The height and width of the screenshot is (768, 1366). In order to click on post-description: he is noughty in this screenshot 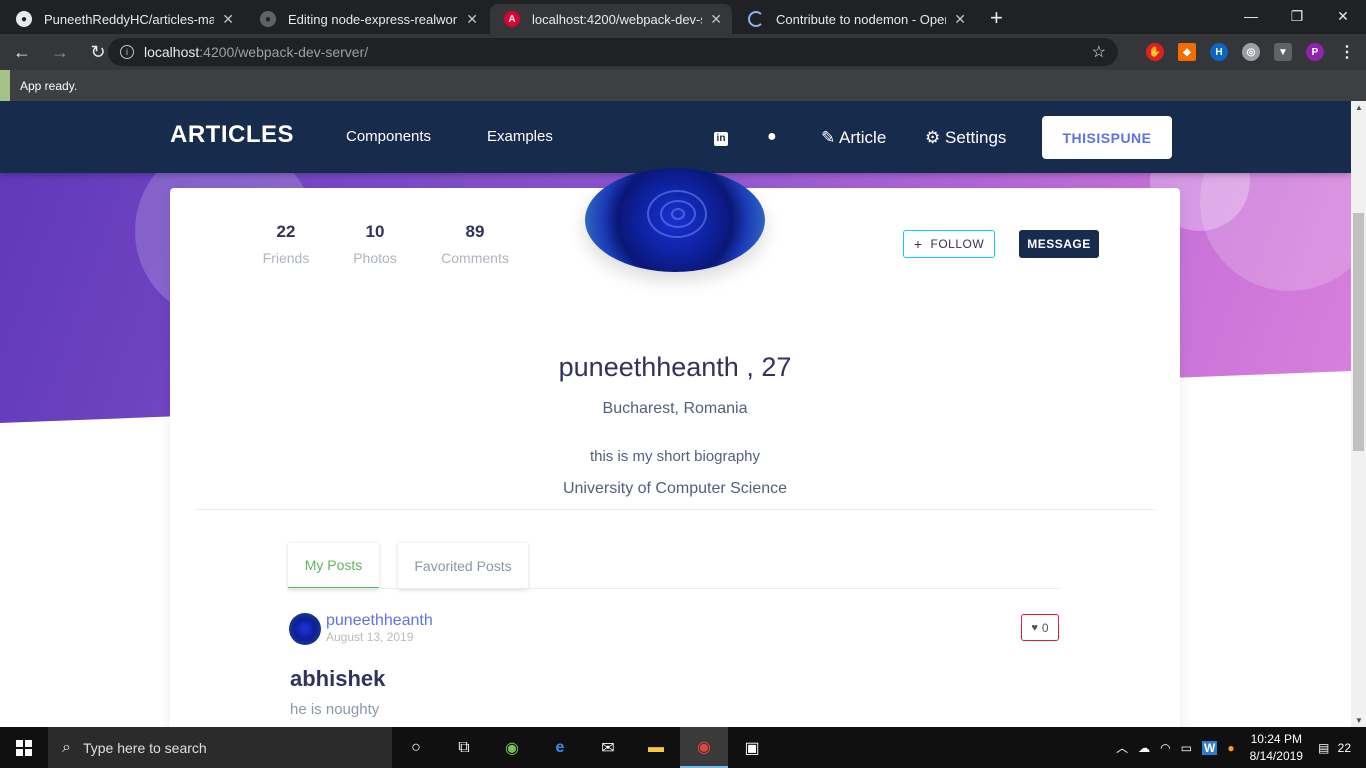, I will do `click(335, 709)`.